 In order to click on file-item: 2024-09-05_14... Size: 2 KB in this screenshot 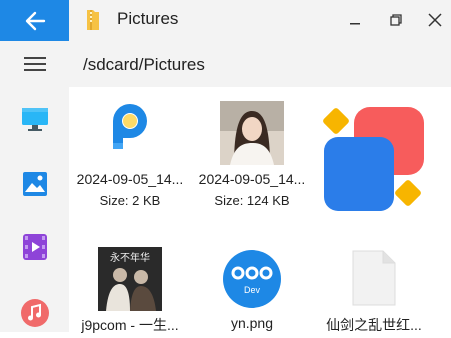, I will do `click(130, 149)`.